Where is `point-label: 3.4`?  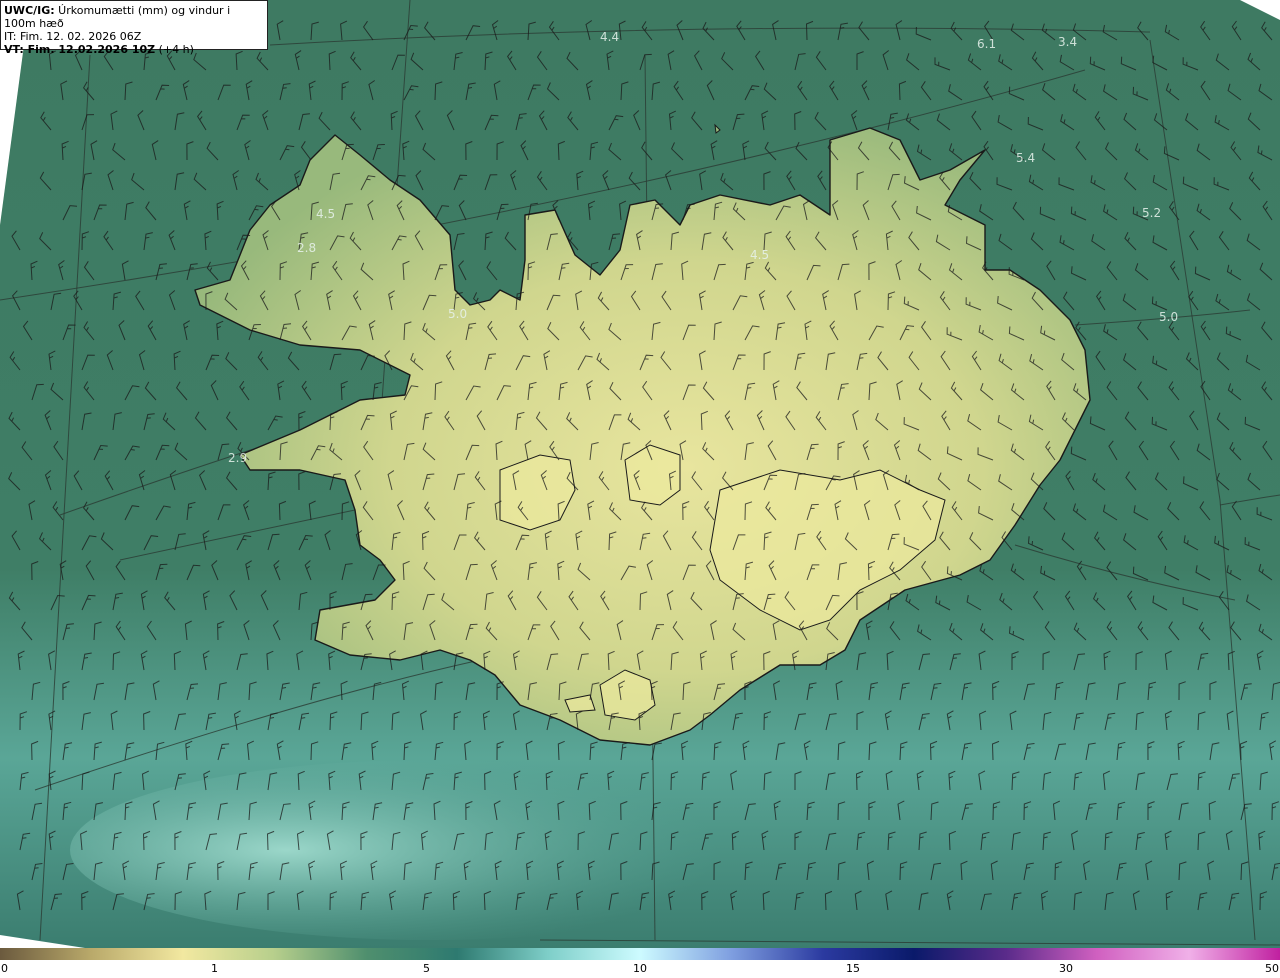 point-label: 3.4 is located at coordinates (1067, 42).